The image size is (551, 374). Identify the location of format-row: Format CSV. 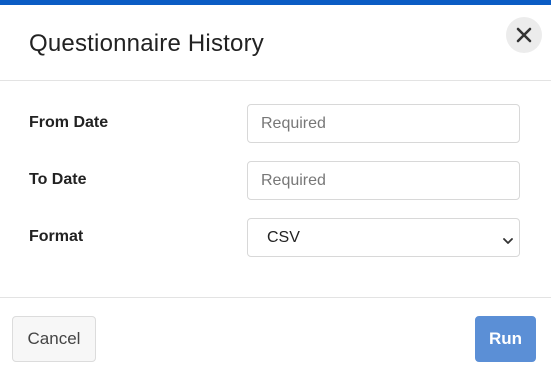
(275, 238).